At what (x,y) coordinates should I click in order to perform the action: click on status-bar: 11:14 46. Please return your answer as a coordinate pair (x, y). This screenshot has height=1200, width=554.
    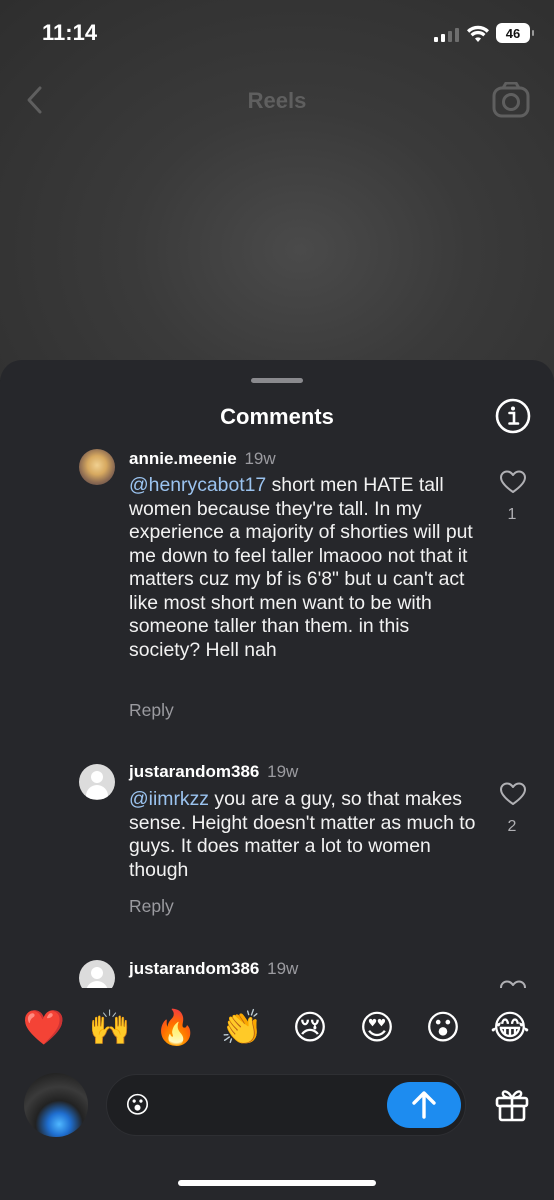
    Looking at the image, I should click on (277, 35).